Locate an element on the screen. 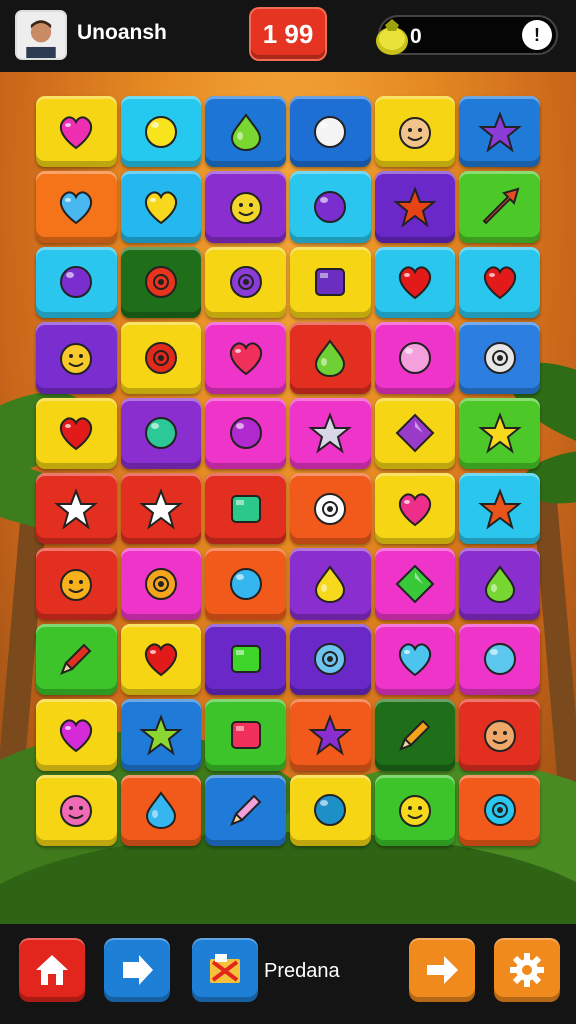 This screenshot has height=1024, width=576. share-button is located at coordinates (137, 970).